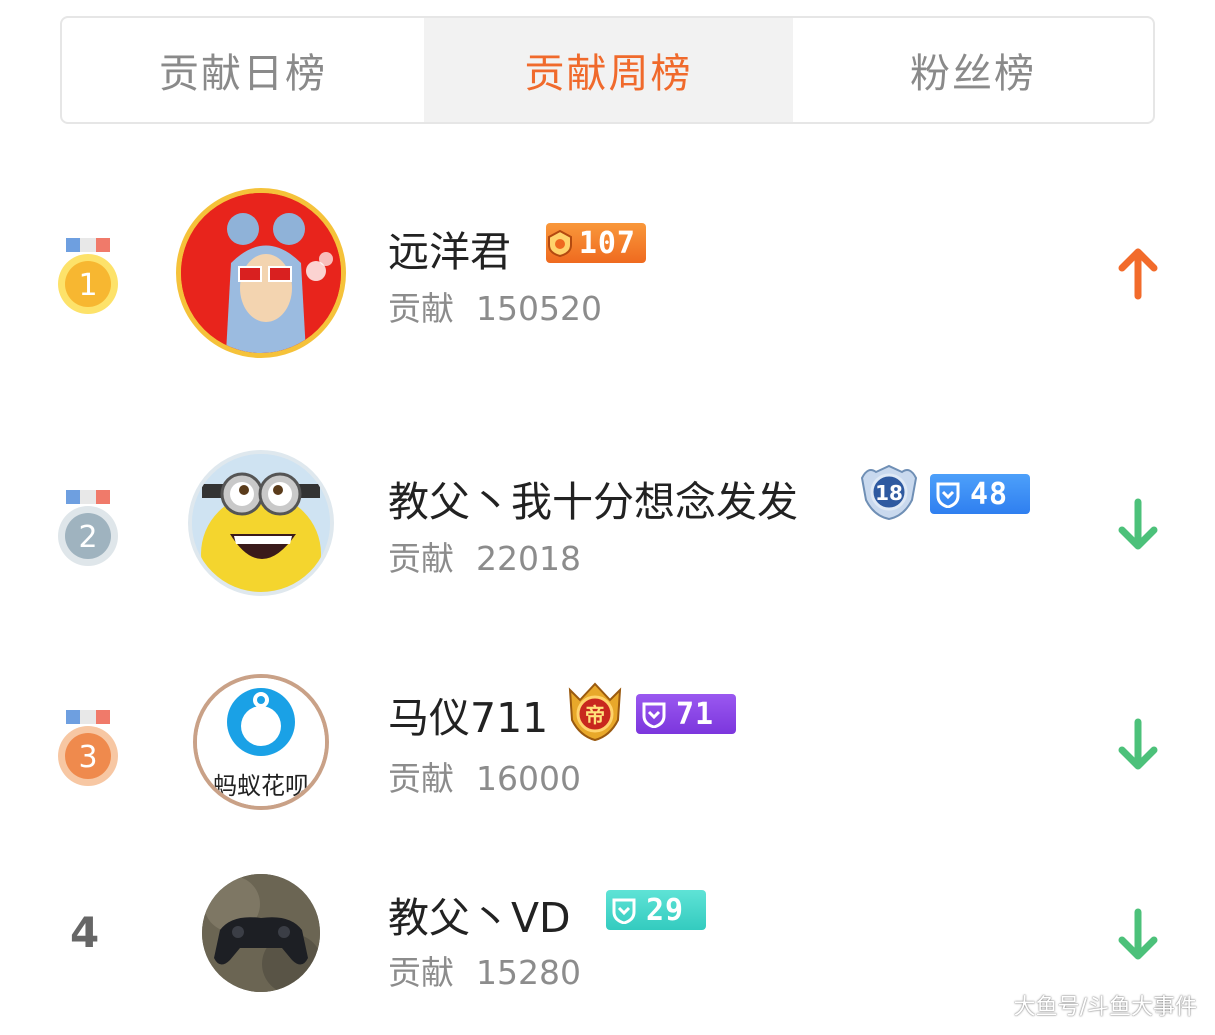 The image size is (1215, 1035). Describe the element at coordinates (593, 498) in the screenshot. I see `user-name: 教父丶我十分想念发发` at that location.